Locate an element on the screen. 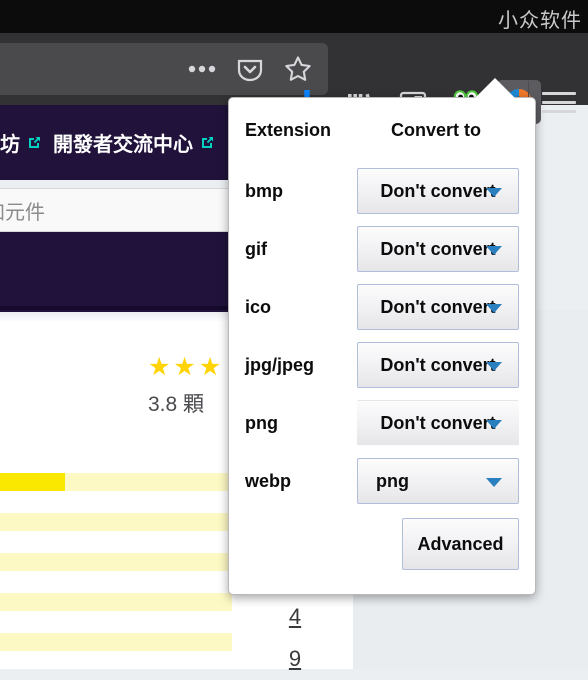  extension-label-webp: webp is located at coordinates (268, 480).